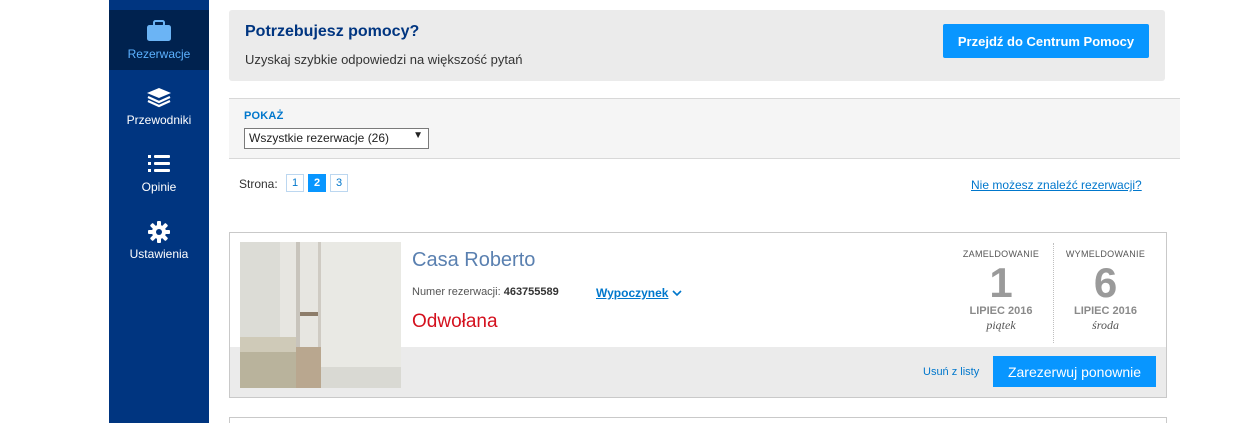 The image size is (1233, 423). I want to click on pagination-label: Strona:, so click(258, 184).